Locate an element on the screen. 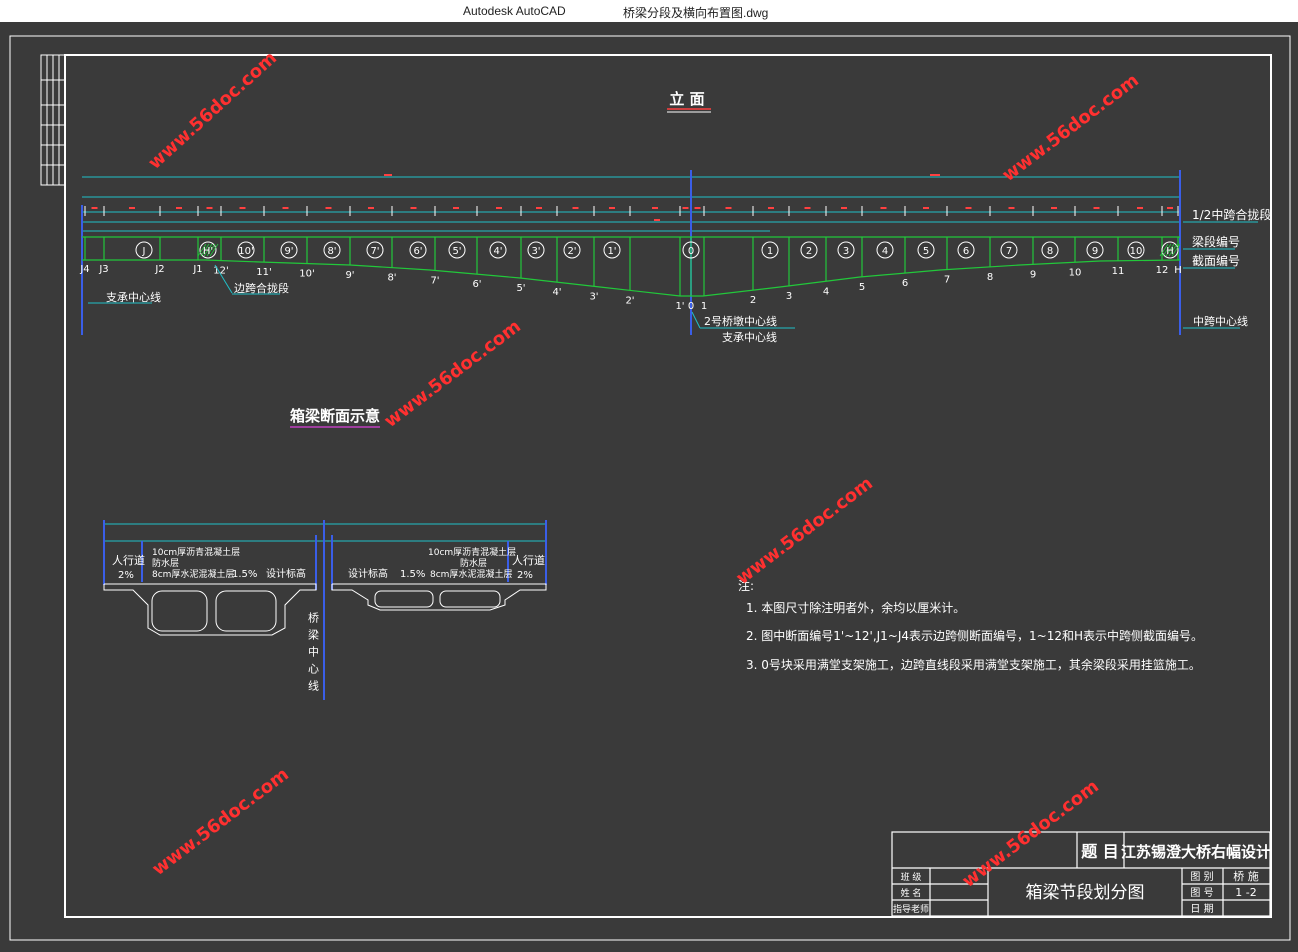 The height and width of the screenshot is (952, 1298). segment-circle: 1 is located at coordinates (770, 250).